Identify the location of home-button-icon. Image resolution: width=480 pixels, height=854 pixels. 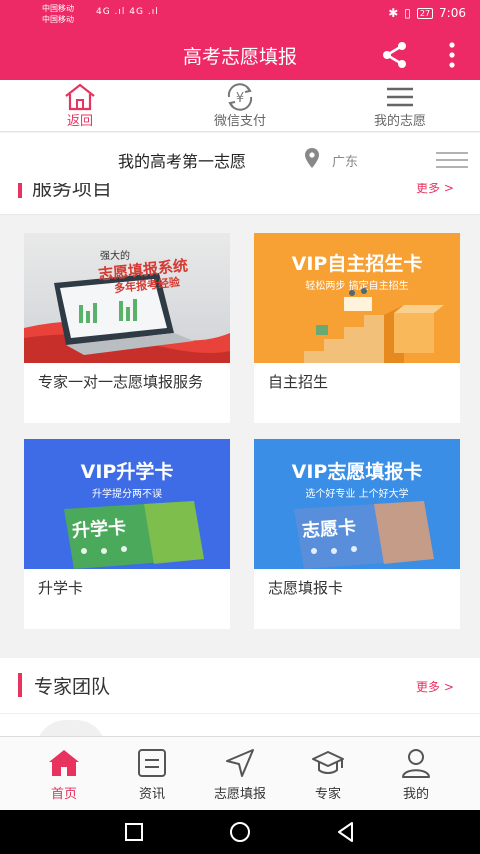
(240, 832).